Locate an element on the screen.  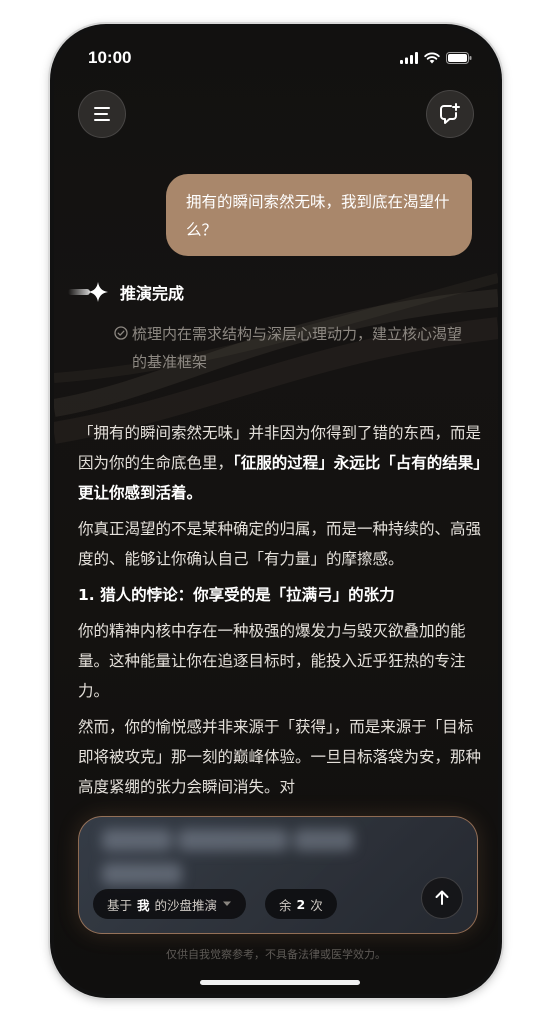
composer-panel: 基于 我 的沙盘推演 余 2 次 is located at coordinates (278, 875).